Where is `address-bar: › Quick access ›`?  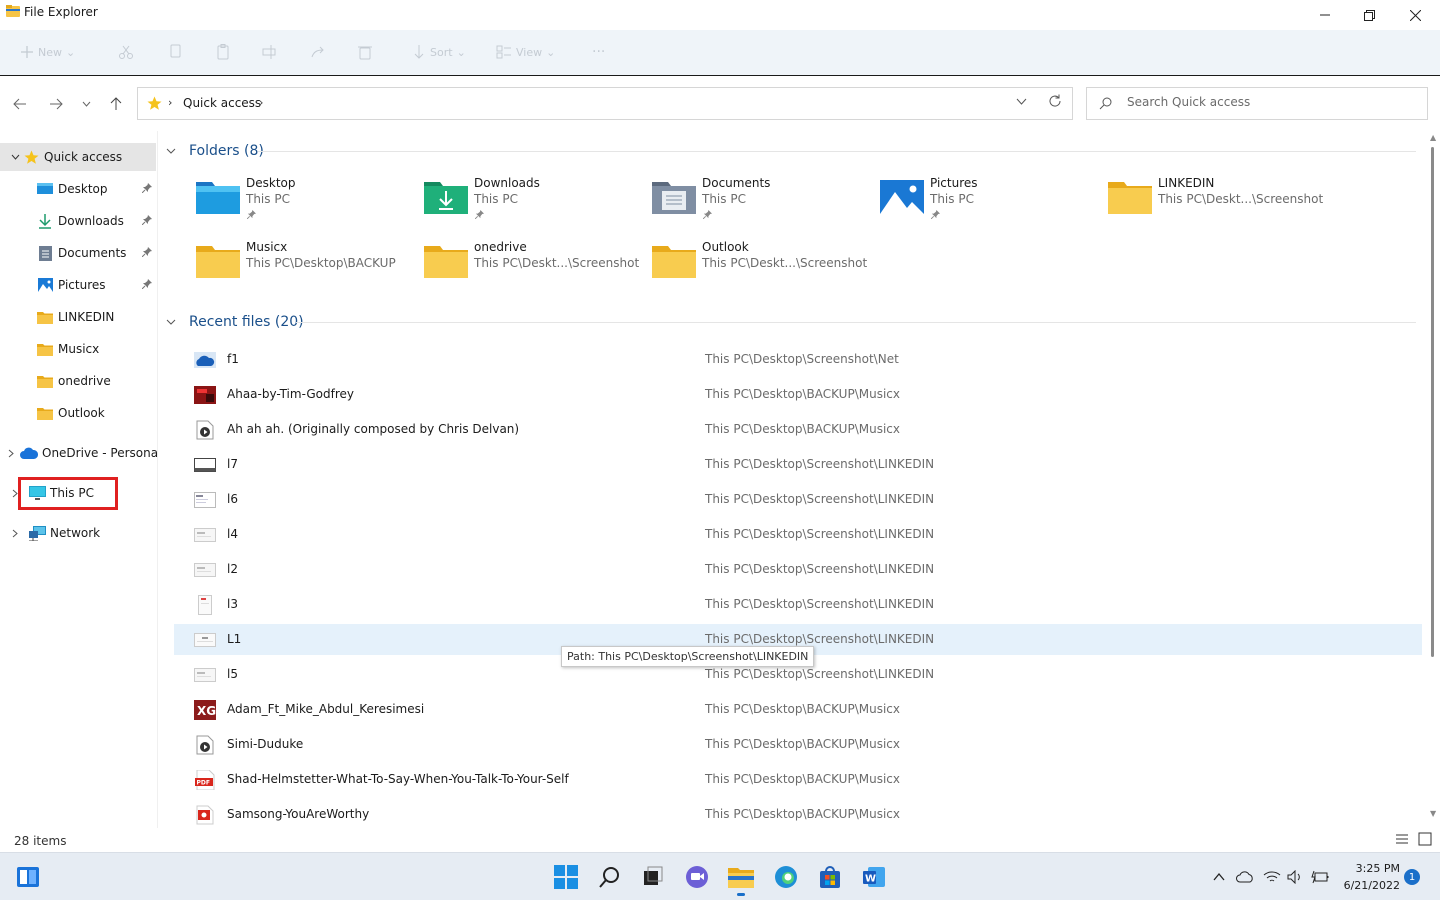 address-bar: › Quick access › is located at coordinates (605, 103).